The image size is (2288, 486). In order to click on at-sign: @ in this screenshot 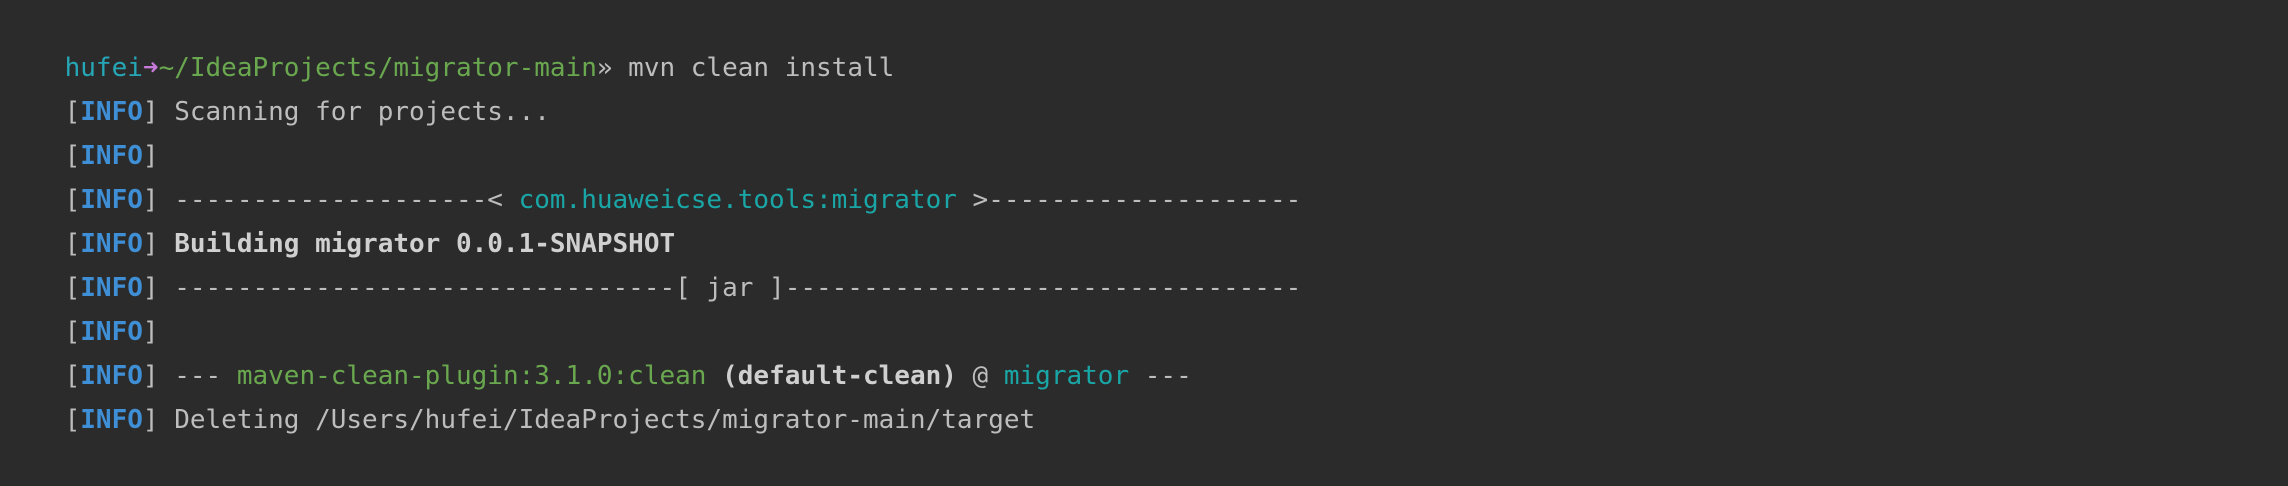, I will do `click(980, 376)`.